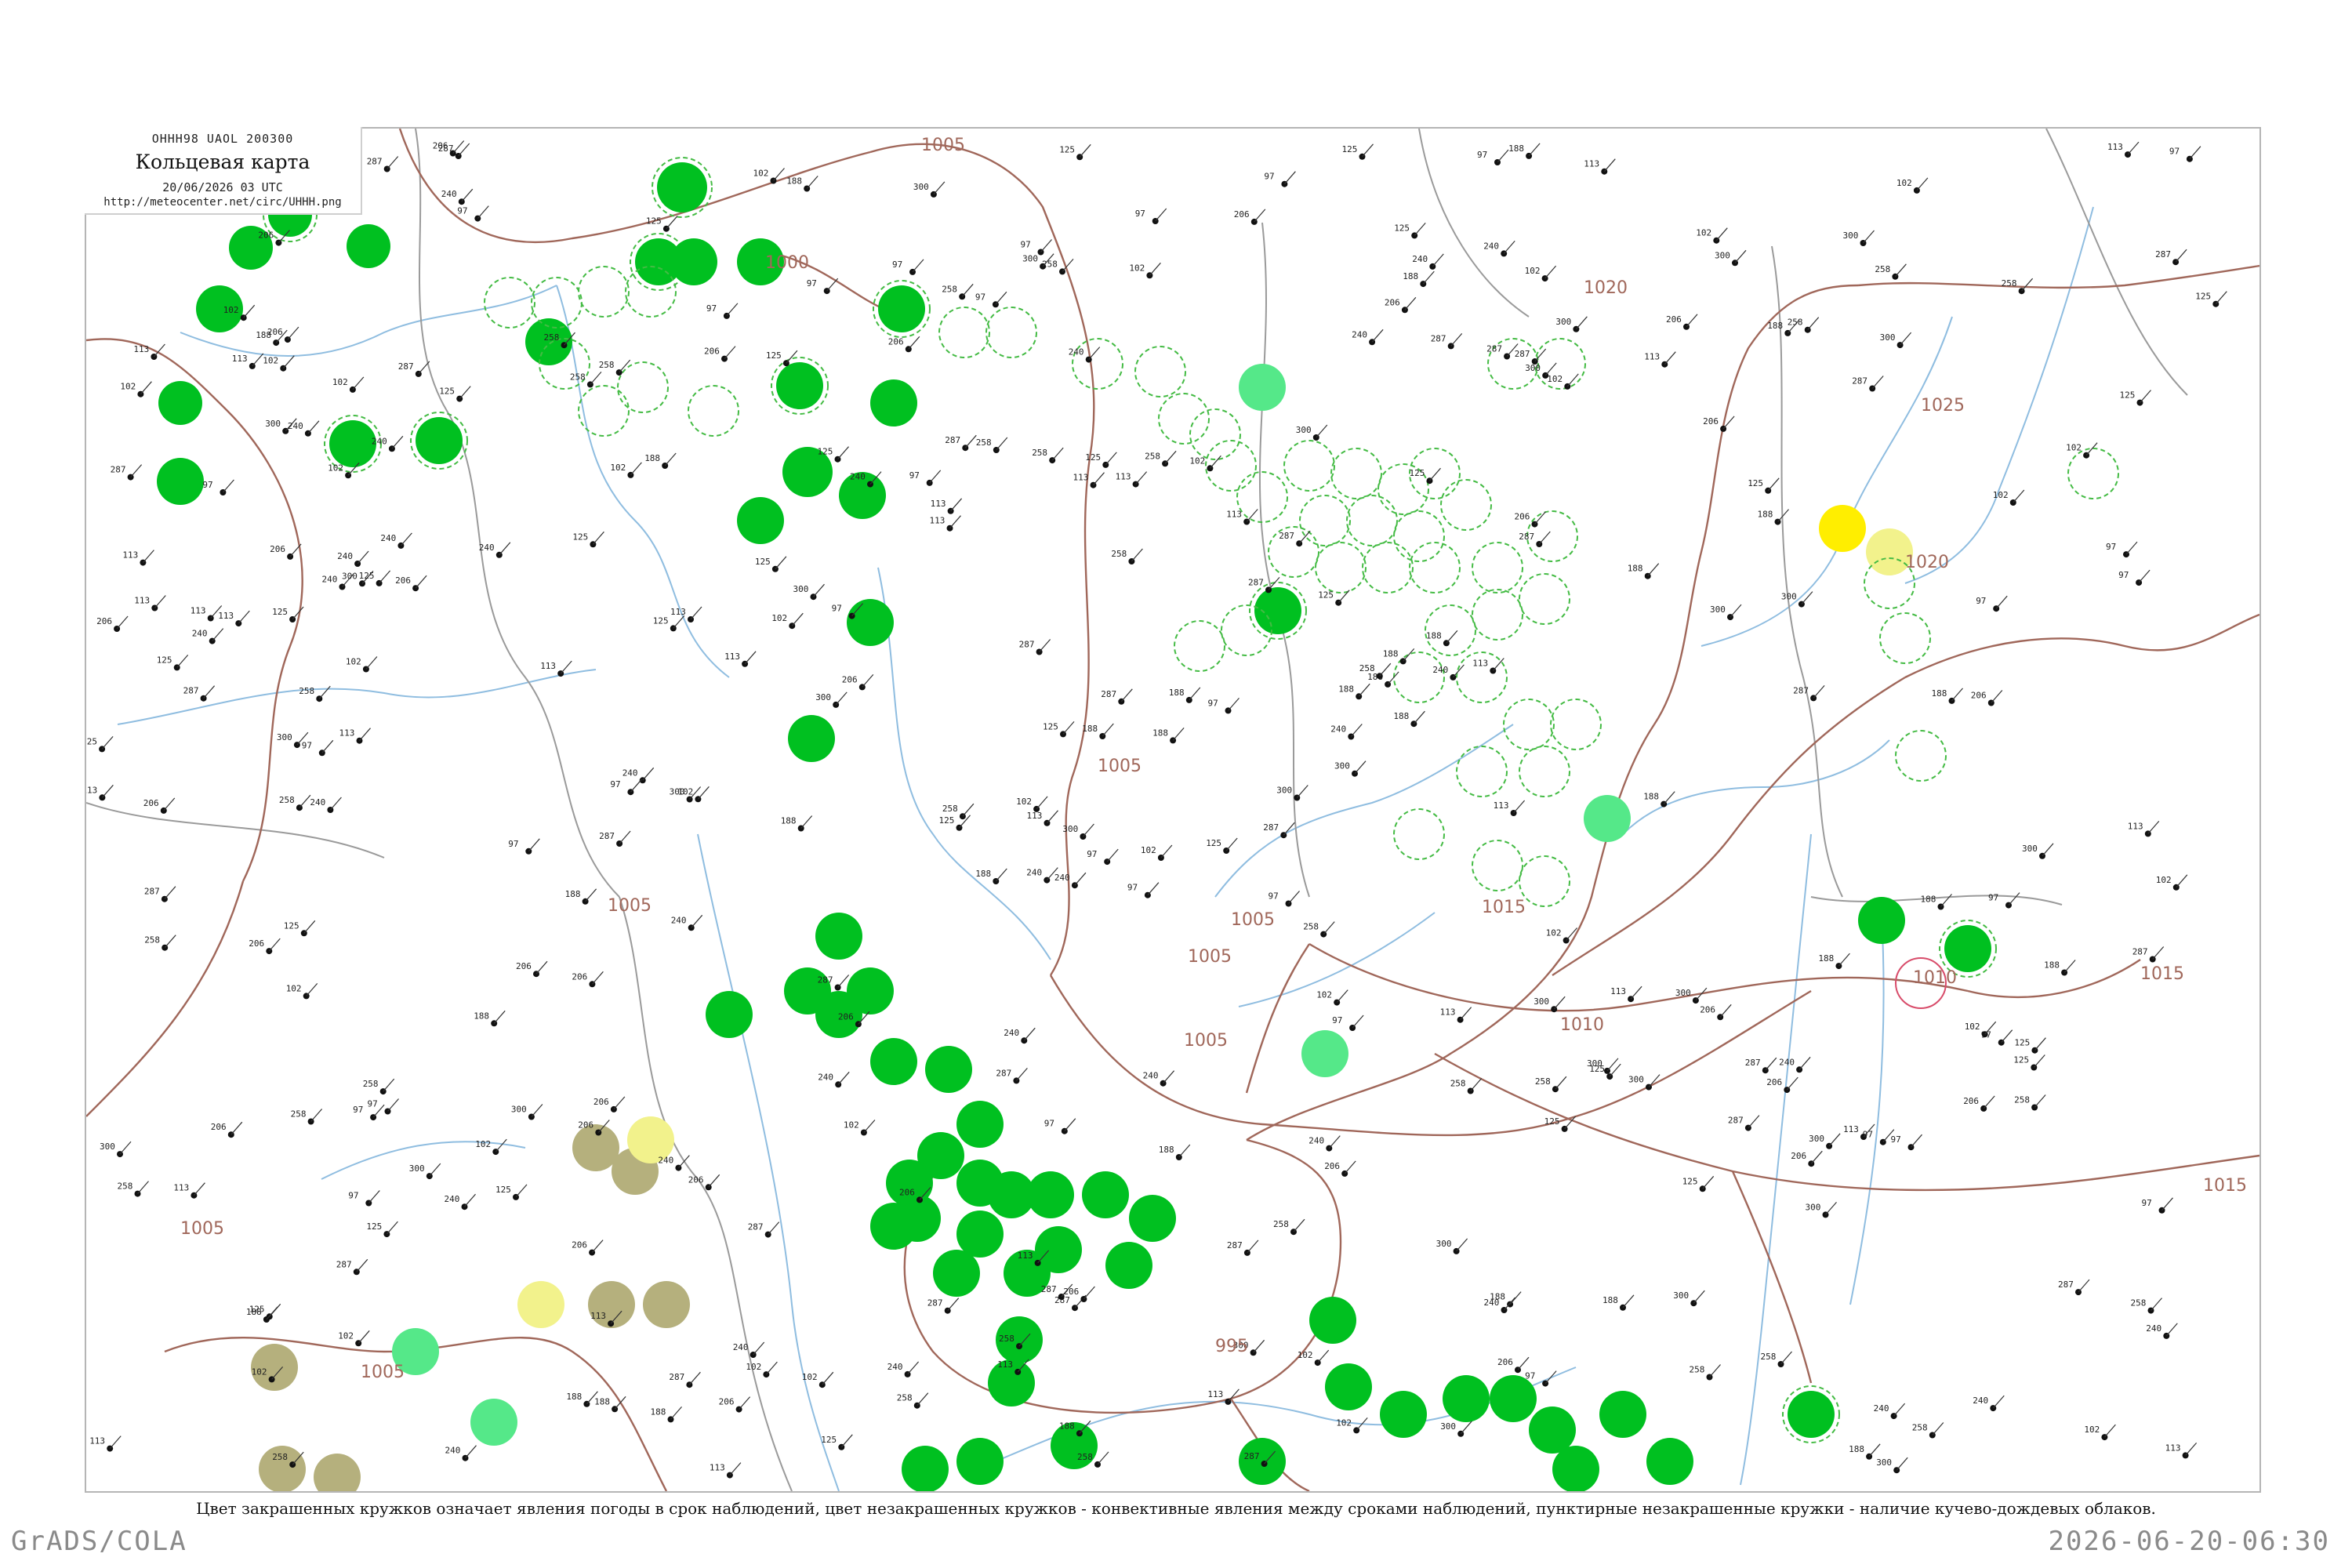 The width and height of the screenshot is (2352, 1568). What do you see at coordinates (1206, 1041) in the screenshot?
I see `isobar-label-17: 1005` at bounding box center [1206, 1041].